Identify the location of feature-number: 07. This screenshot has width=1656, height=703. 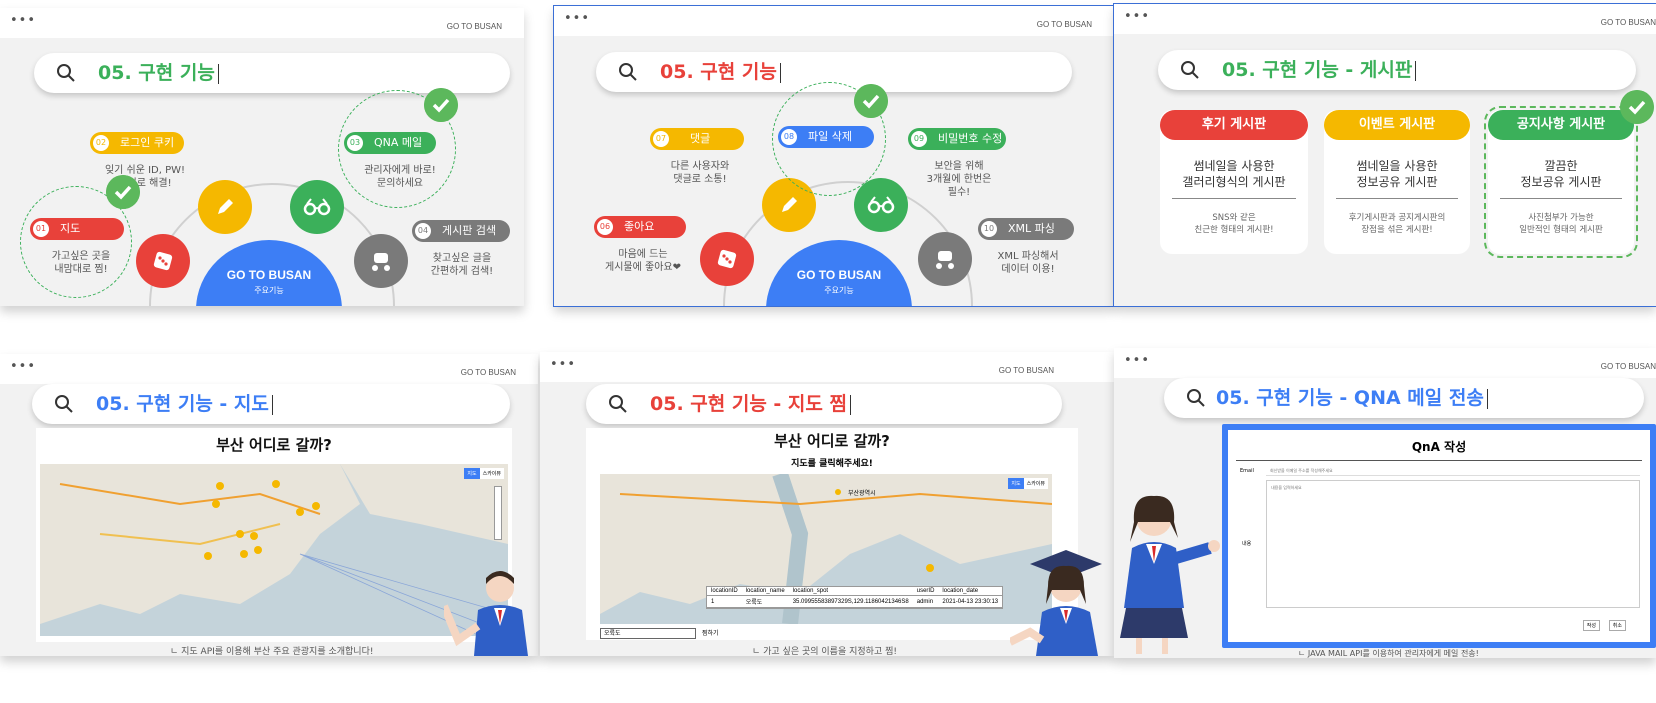
(661, 139).